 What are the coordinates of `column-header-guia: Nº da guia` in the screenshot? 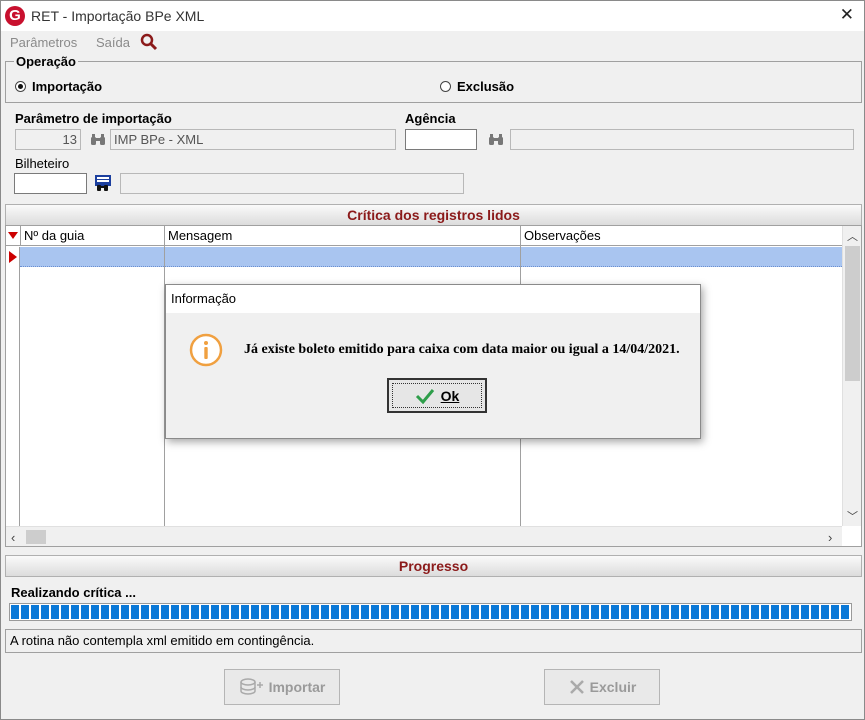 It's located at (92, 236).